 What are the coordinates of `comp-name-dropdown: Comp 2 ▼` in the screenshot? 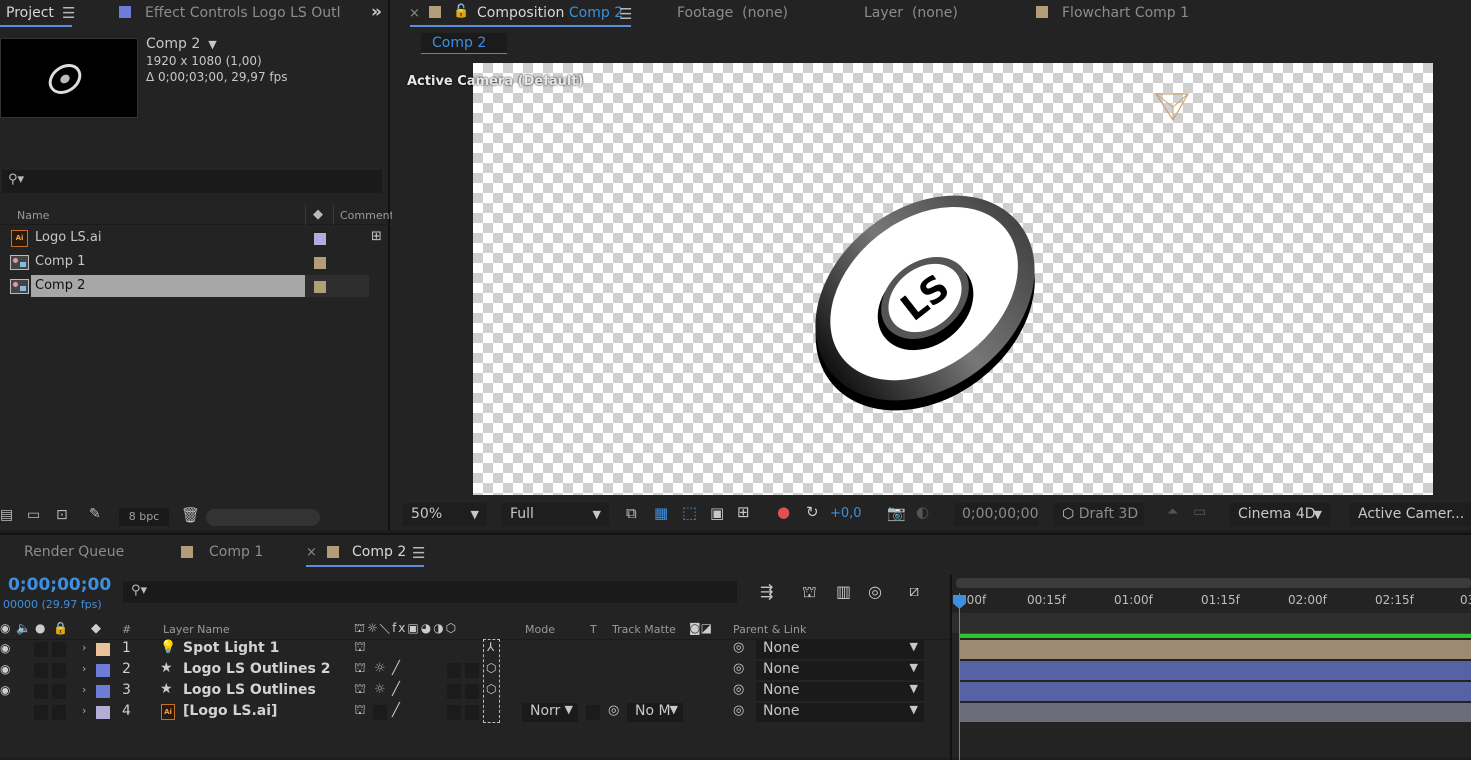 It's located at (181, 44).